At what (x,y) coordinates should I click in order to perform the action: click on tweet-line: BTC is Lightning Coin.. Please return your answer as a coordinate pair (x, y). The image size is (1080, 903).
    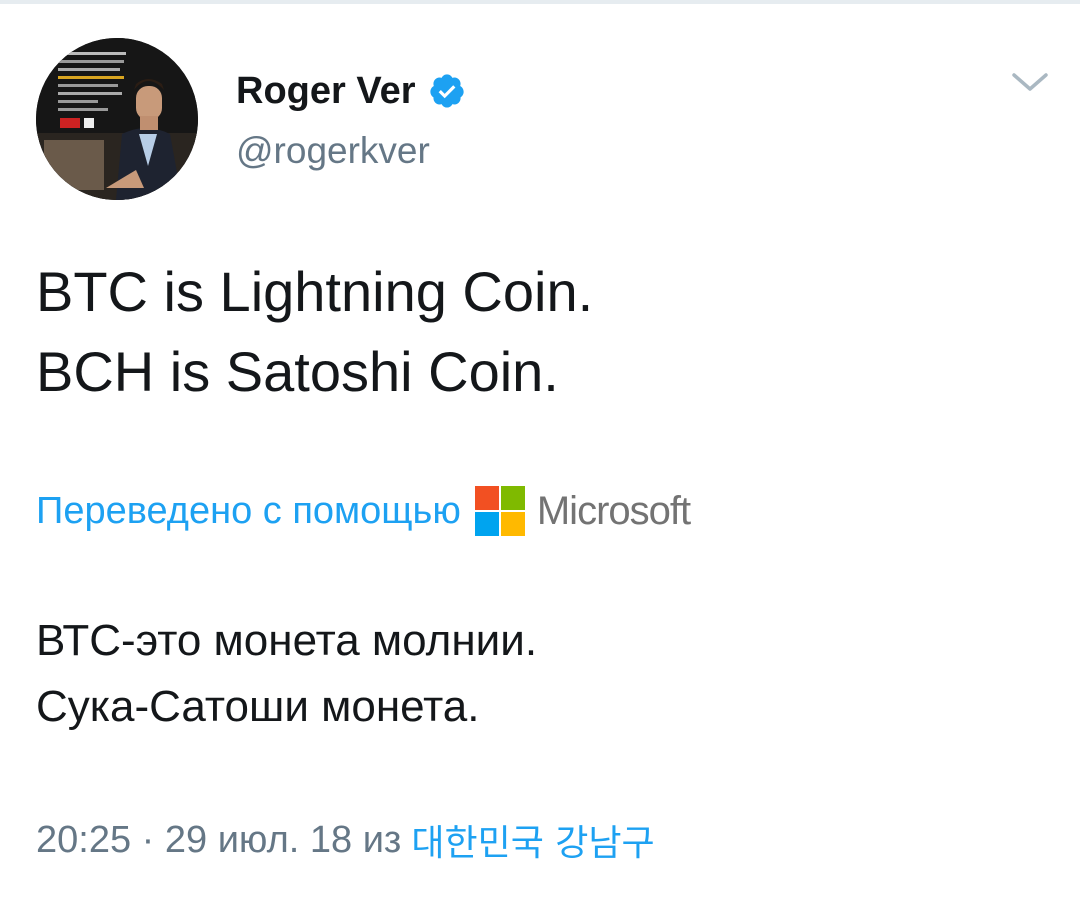
    Looking at the image, I should click on (315, 291).